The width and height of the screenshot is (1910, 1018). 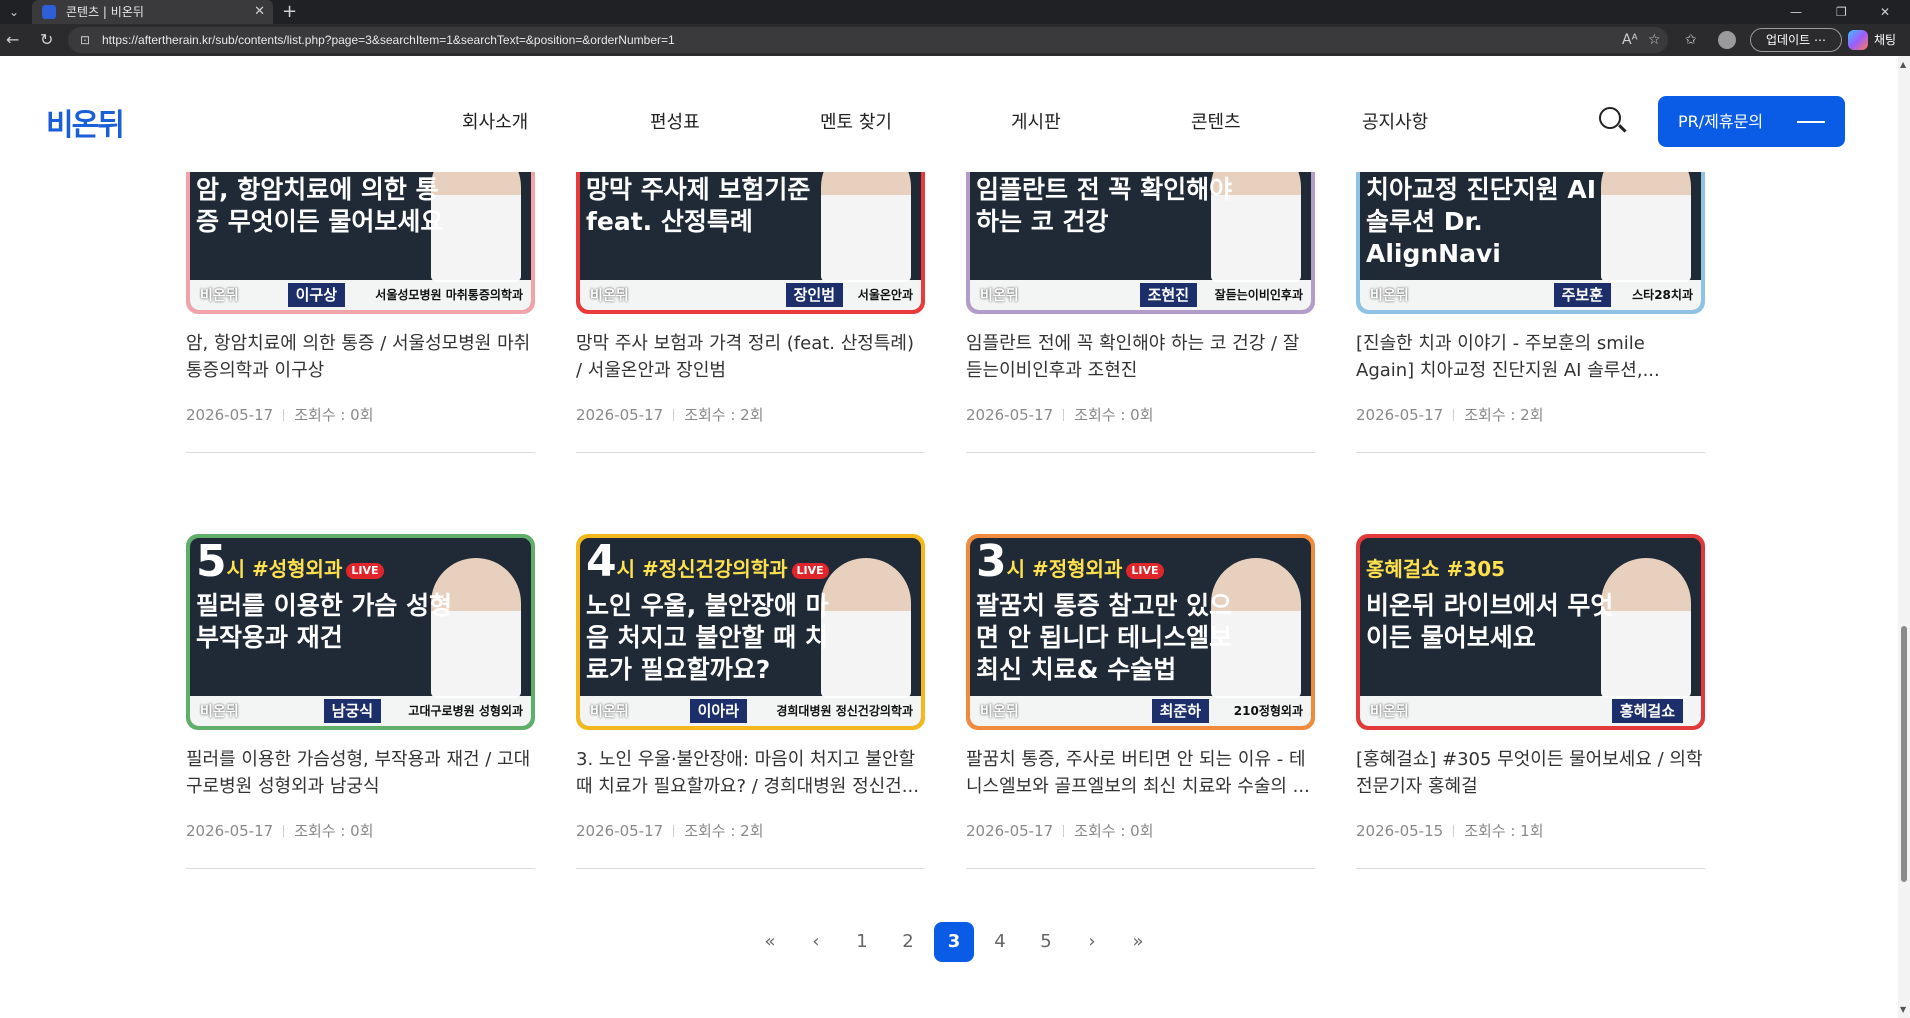 I want to click on nav-find-mentor: 멘토 찾기, so click(x=856, y=121).